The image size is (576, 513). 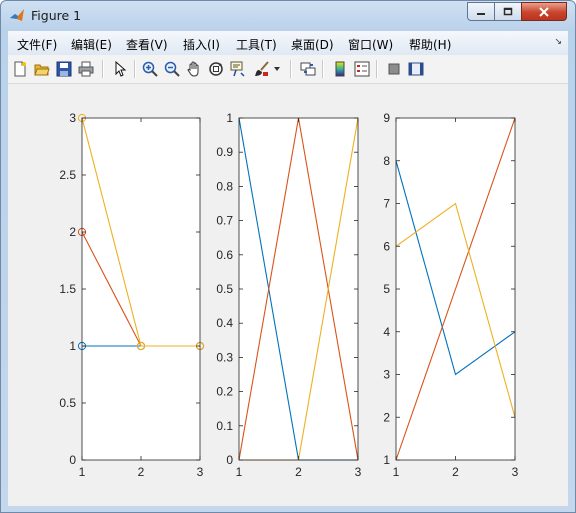 I want to click on hide-plot-tools-icon, so click(x=394, y=69).